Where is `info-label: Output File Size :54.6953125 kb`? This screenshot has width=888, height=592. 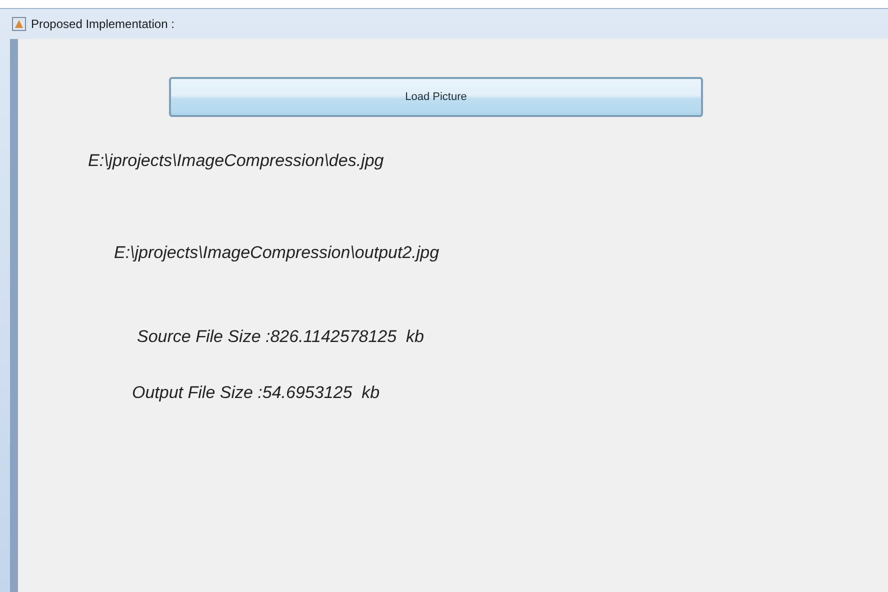
info-label: Output File Size :54.6953125 kb is located at coordinates (256, 393).